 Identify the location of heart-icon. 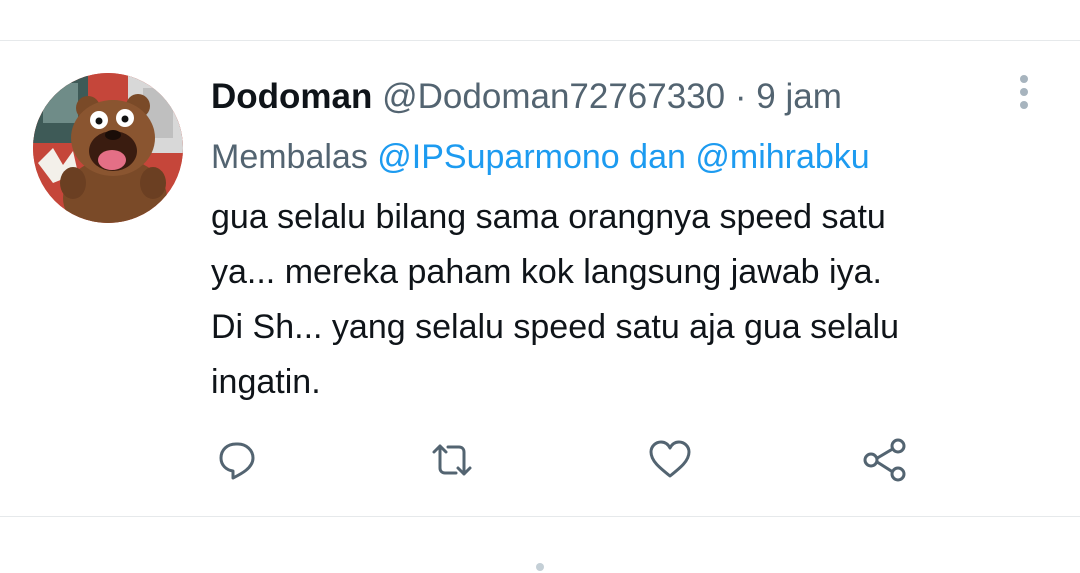
(670, 459).